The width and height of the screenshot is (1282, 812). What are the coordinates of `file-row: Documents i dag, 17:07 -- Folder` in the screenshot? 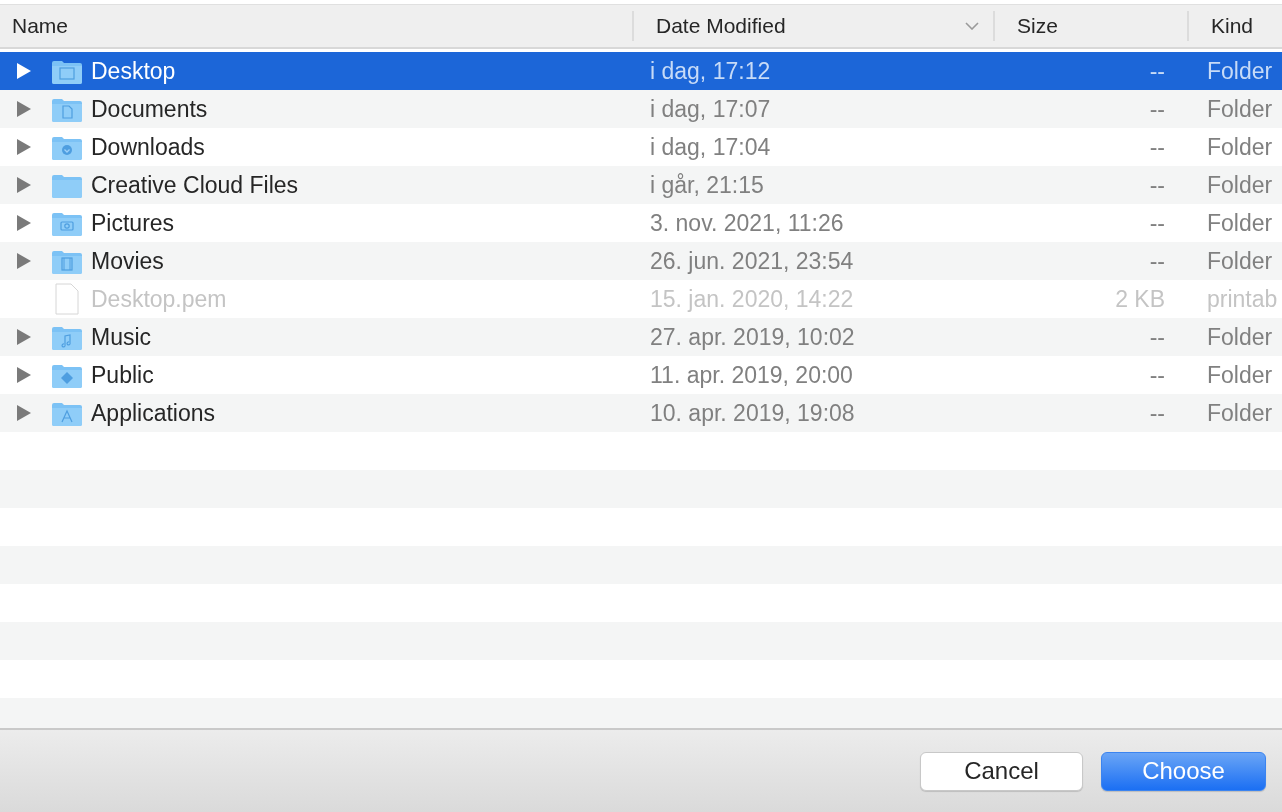 It's located at (641, 109).